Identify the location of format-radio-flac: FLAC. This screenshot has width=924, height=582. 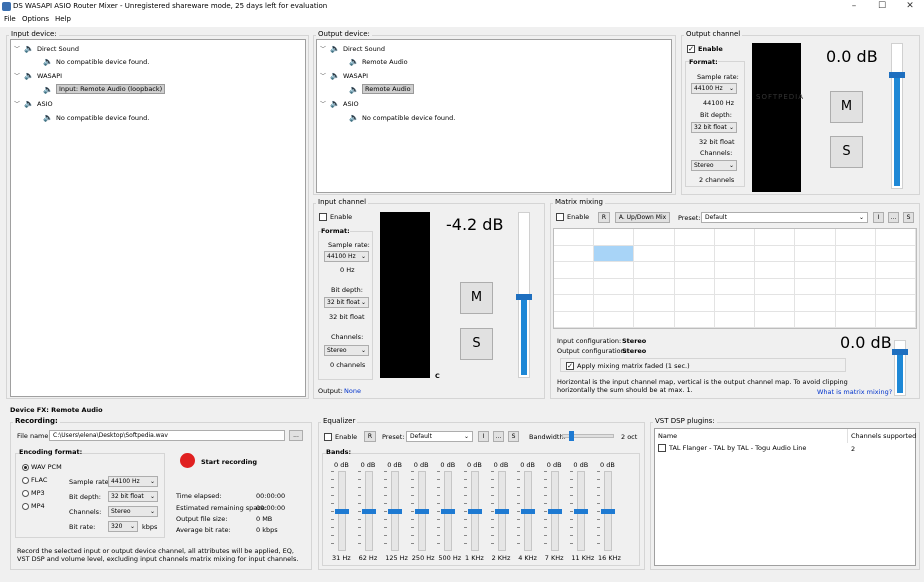
(34, 480).